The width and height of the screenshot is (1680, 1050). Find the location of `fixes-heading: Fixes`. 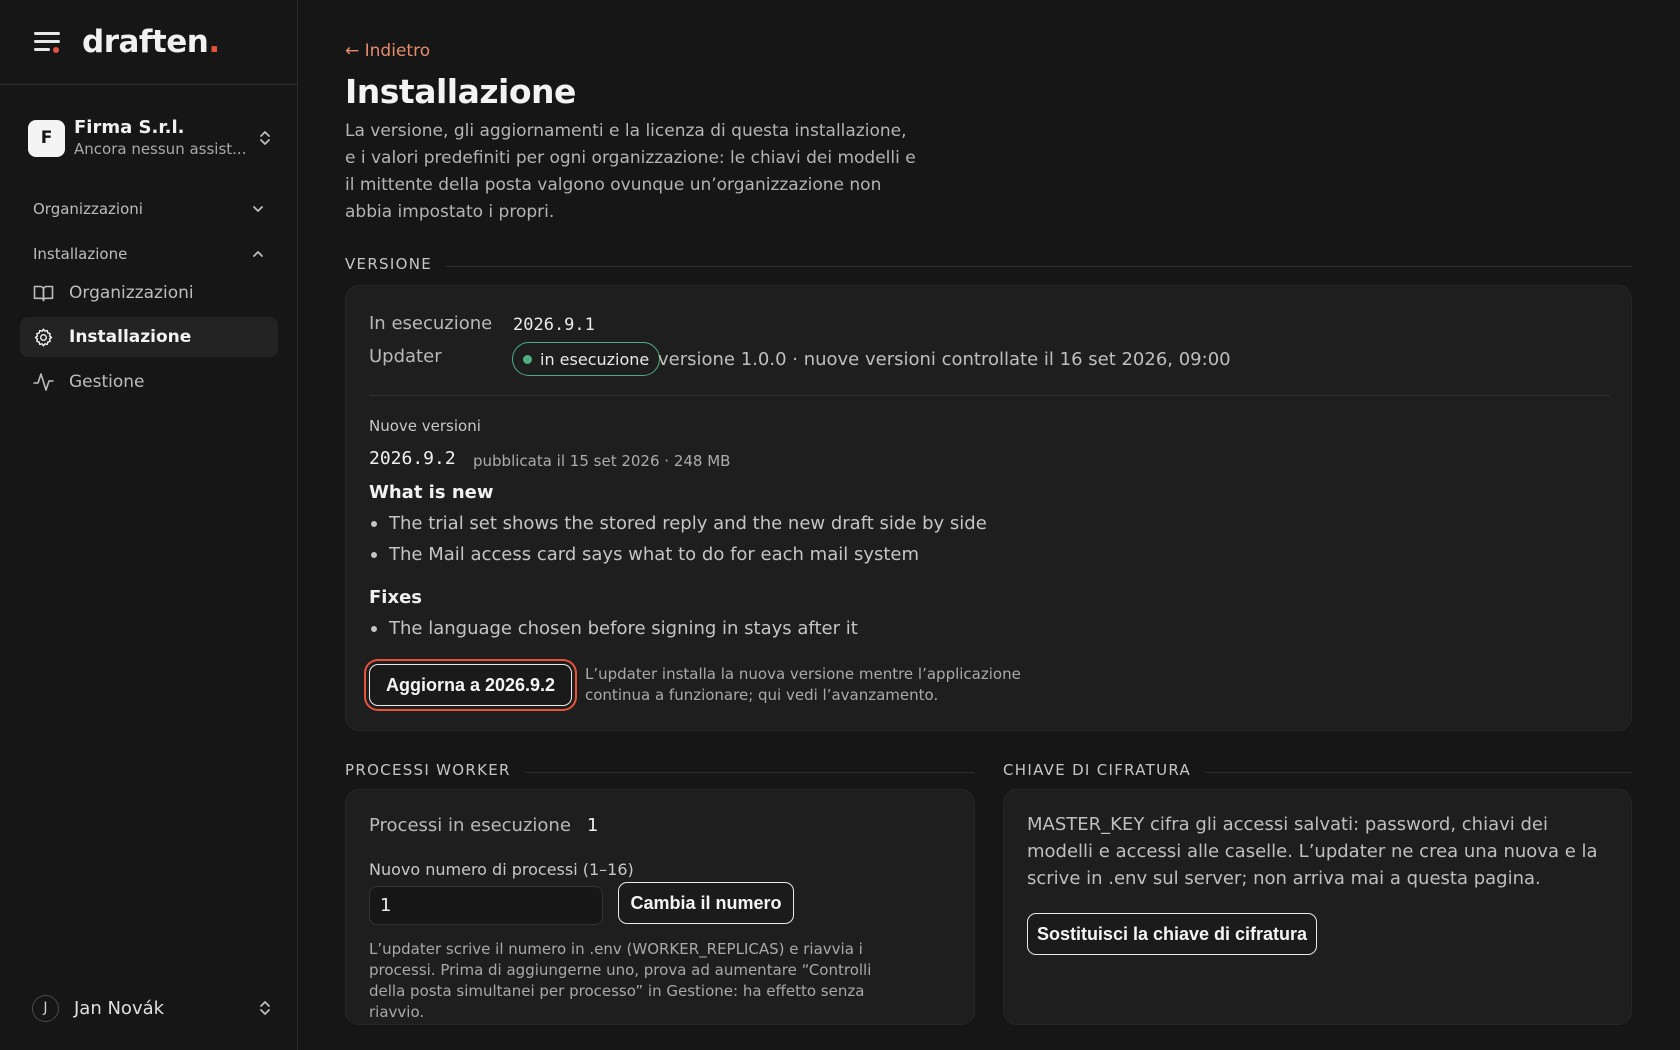

fixes-heading: Fixes is located at coordinates (395, 597).